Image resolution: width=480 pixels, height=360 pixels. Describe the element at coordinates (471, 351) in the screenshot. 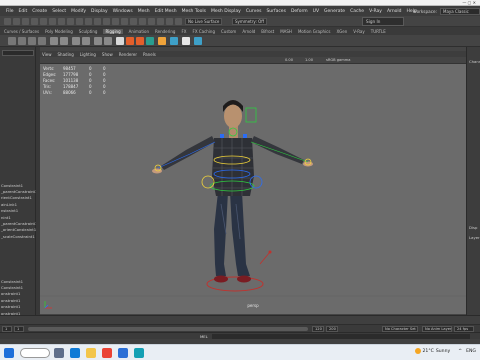

I see `language-label: ENG` at that location.